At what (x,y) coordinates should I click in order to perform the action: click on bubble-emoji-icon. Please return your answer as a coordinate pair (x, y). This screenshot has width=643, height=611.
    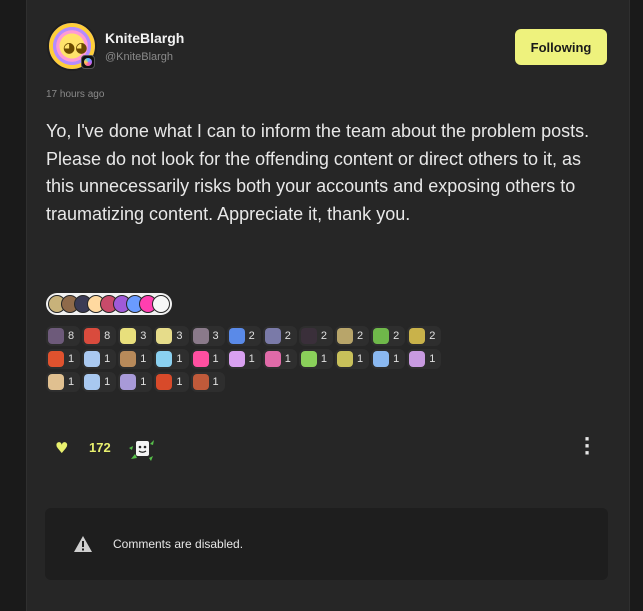
    Looking at the image, I should click on (92, 382).